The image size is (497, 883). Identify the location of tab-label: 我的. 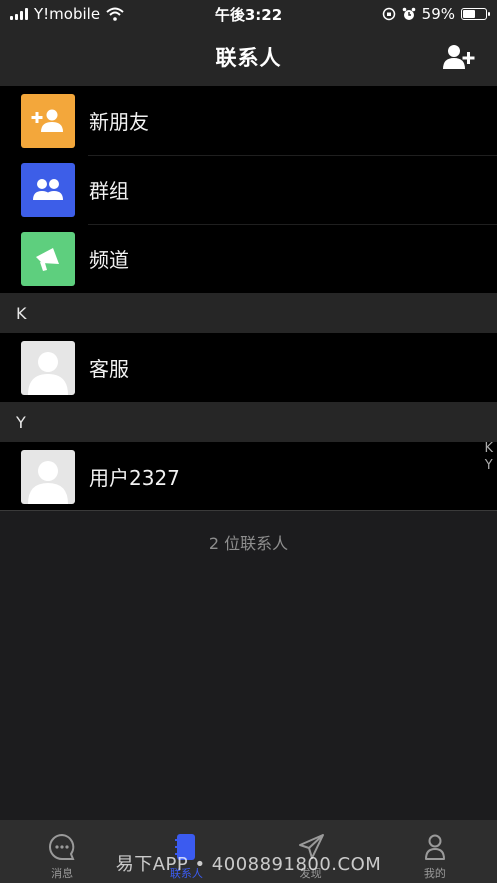
(434, 873).